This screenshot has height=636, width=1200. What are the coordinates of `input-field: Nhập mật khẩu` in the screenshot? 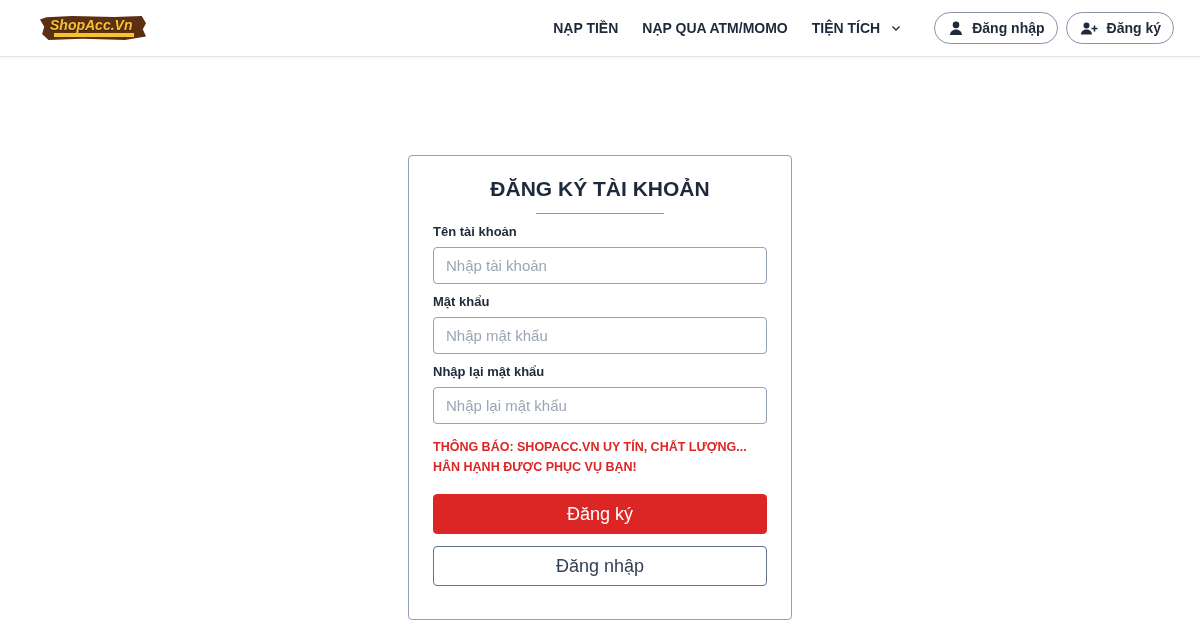 It's located at (600, 335).